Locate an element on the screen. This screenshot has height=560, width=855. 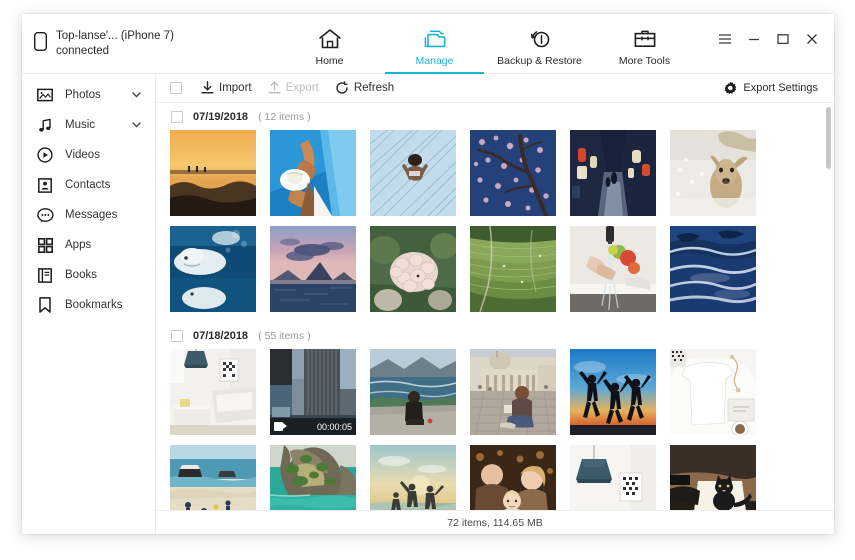
group-header: 07/18/2018 ( 55 items ) is located at coordinates (502, 335).